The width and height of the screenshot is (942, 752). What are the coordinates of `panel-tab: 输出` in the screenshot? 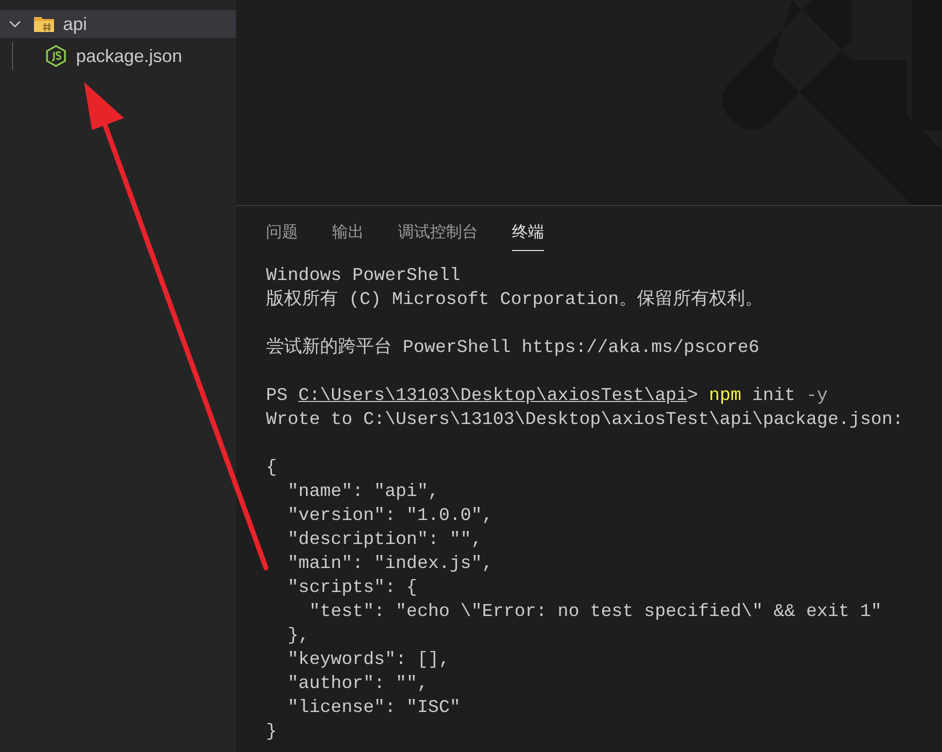 It's located at (348, 234).